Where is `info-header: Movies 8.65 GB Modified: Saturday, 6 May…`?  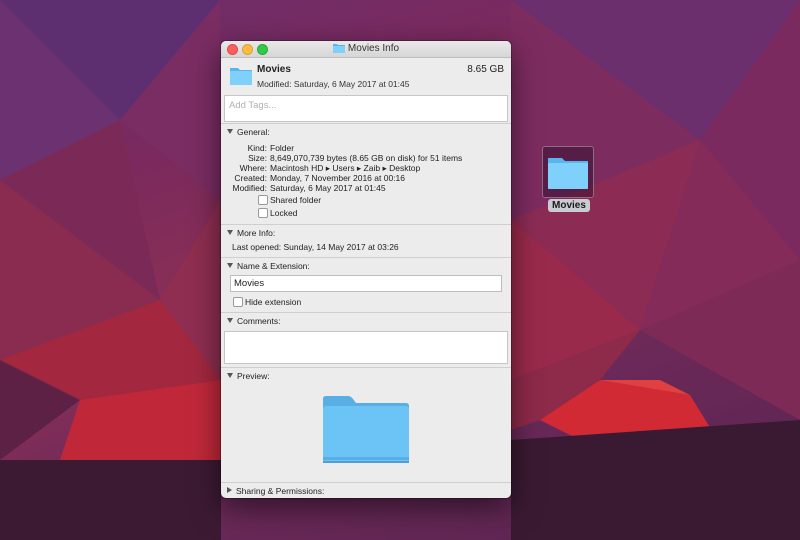
info-header: Movies 8.65 GB Modified: Saturday, 6 May… is located at coordinates (366, 76).